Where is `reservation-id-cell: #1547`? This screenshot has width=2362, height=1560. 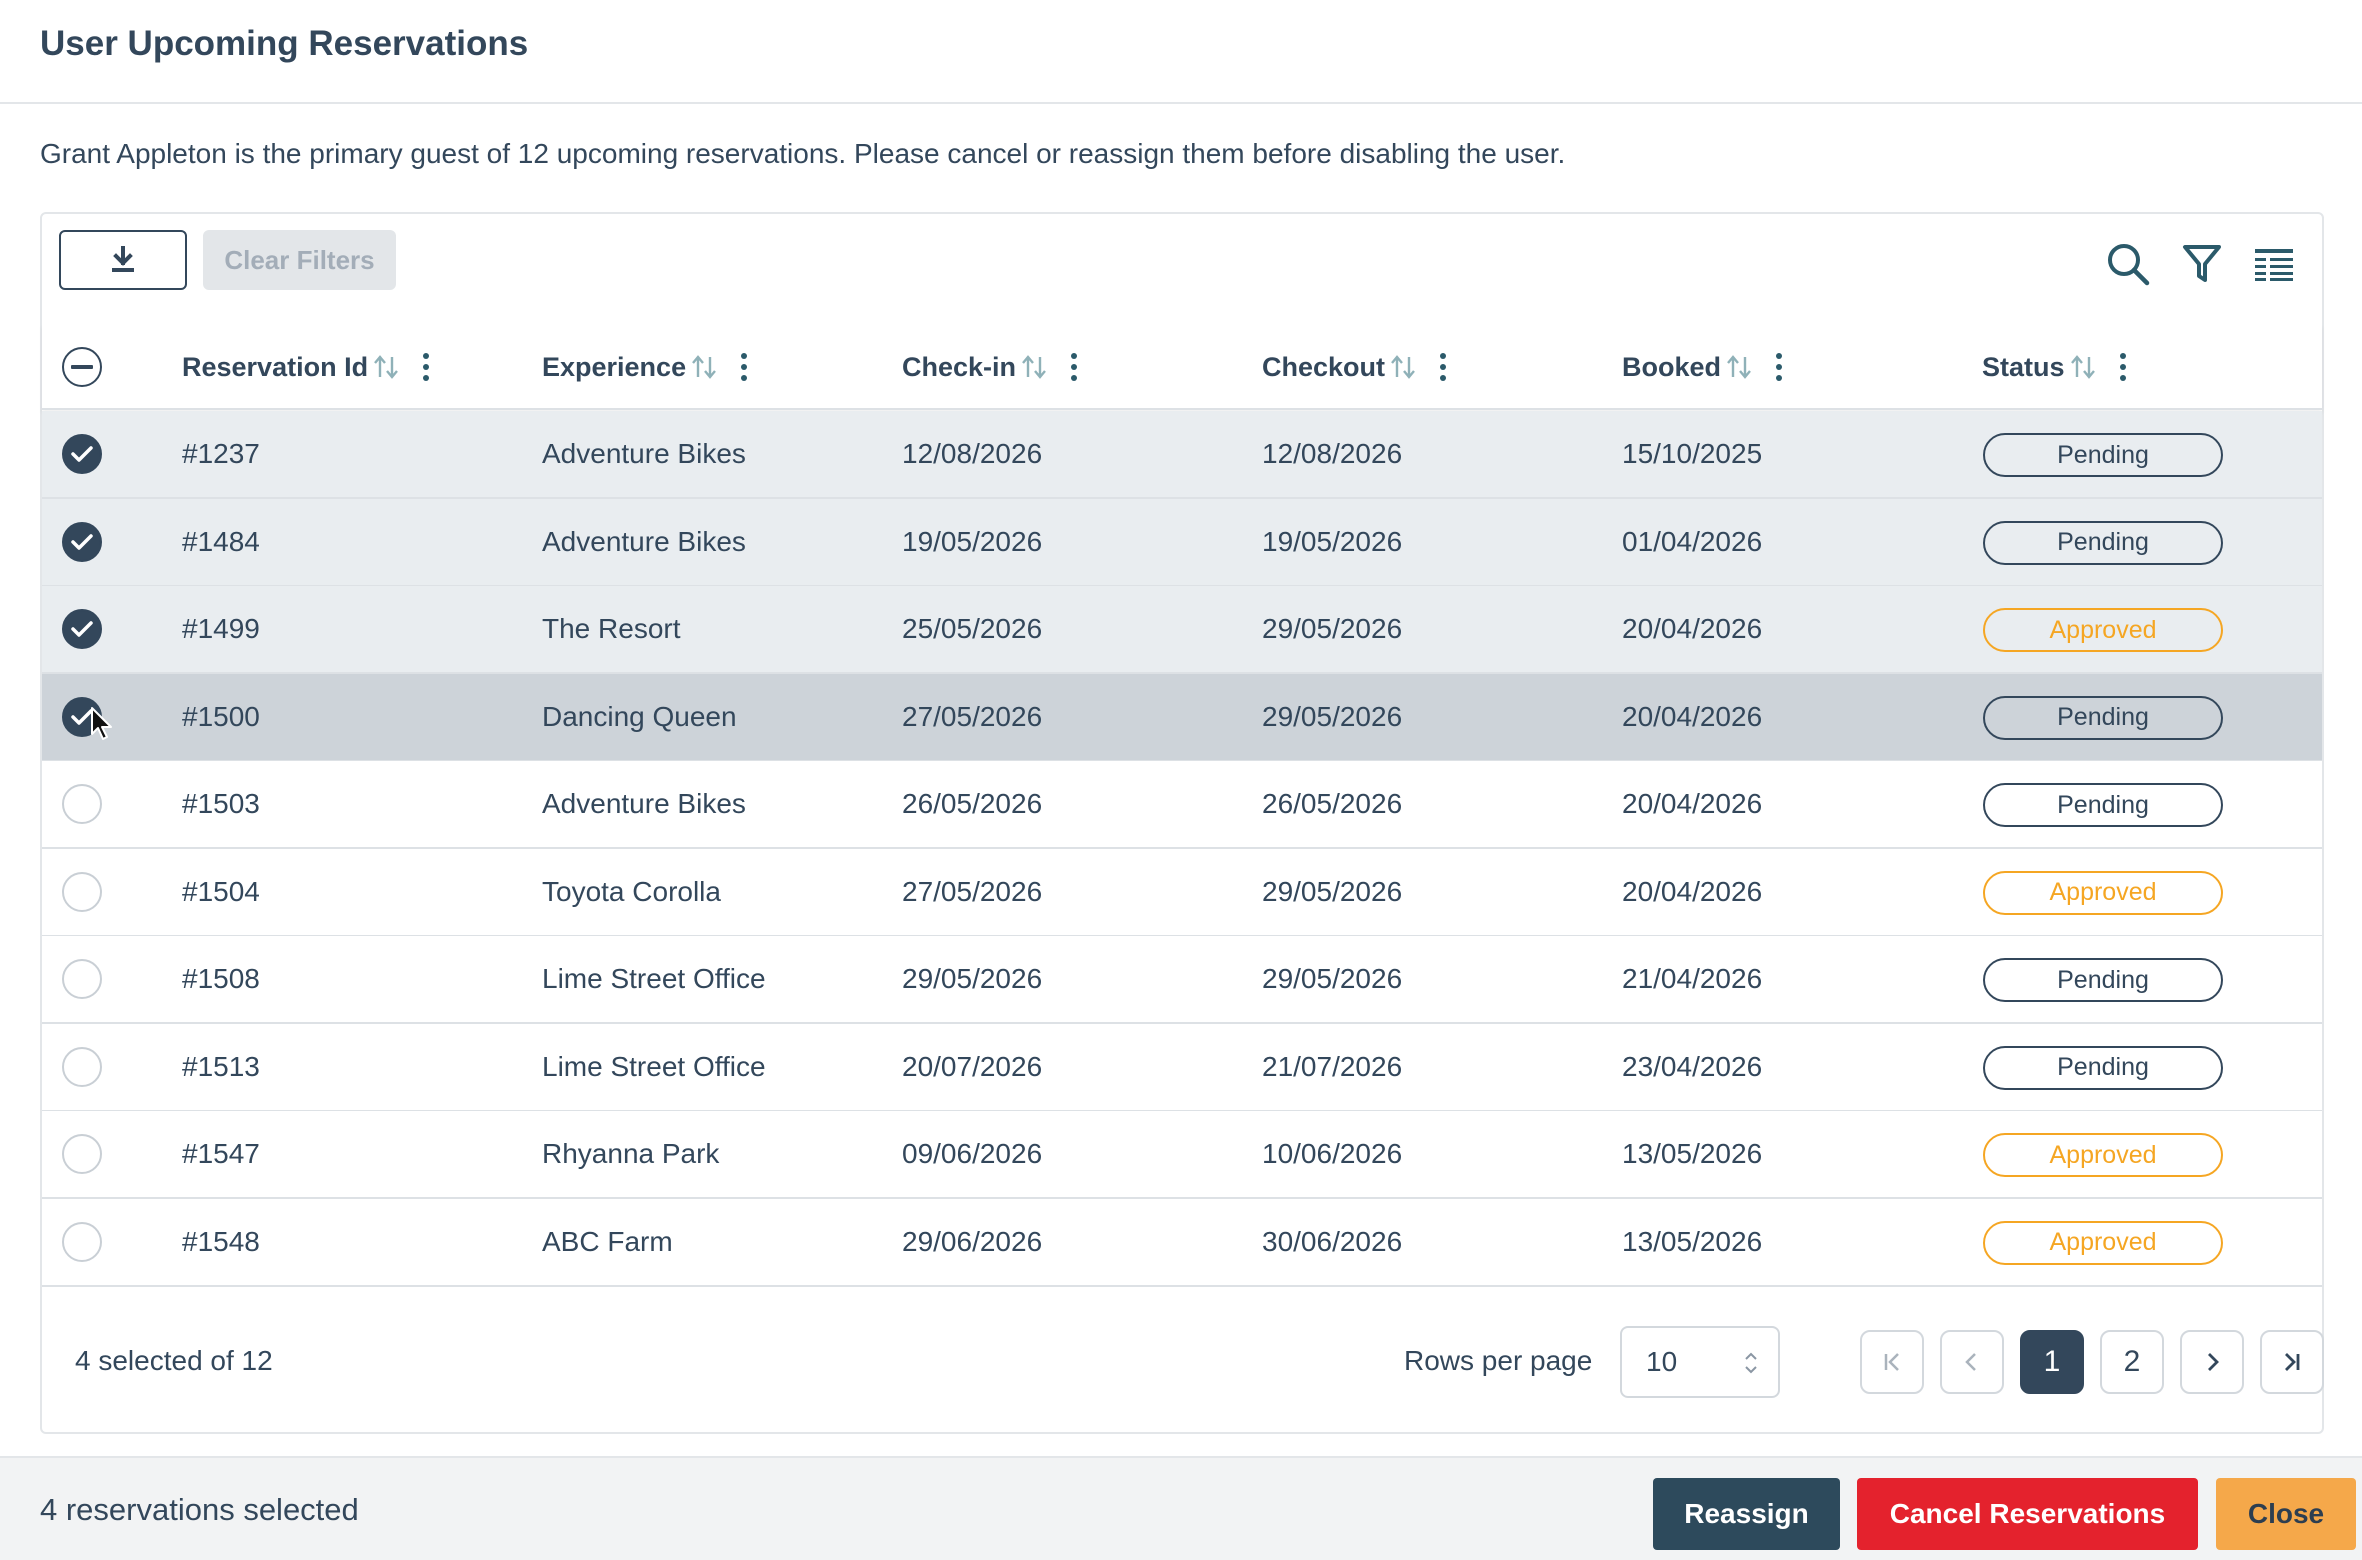 reservation-id-cell: #1547 is located at coordinates (221, 1153).